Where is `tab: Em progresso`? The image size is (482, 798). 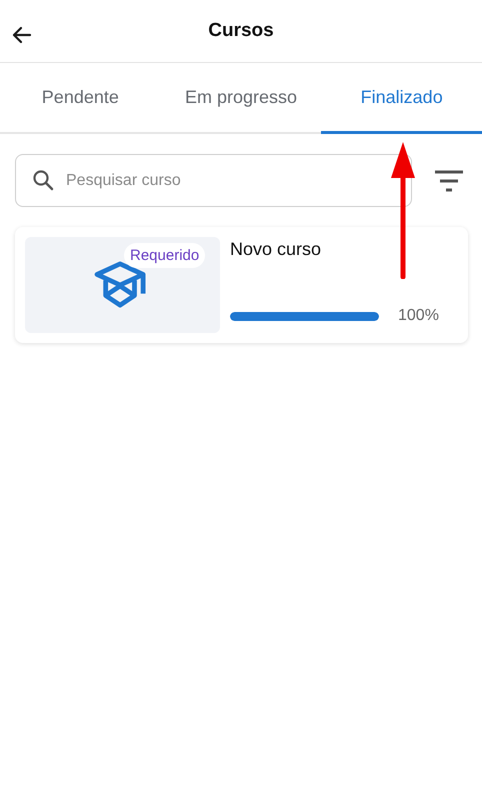 tab: Em progresso is located at coordinates (241, 98).